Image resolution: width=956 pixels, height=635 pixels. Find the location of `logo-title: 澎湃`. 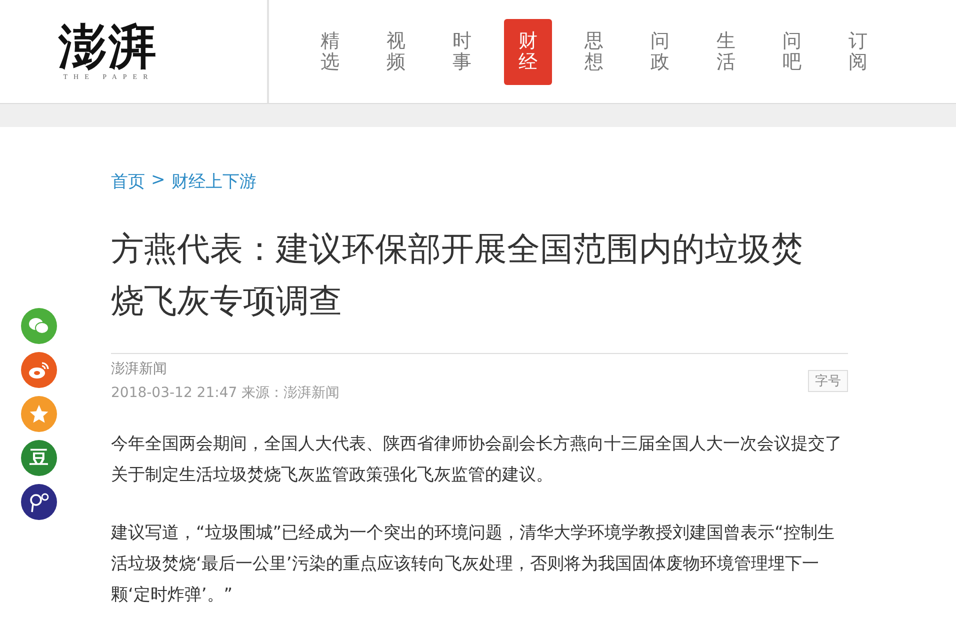

logo-title: 澎湃 is located at coordinates (108, 46).